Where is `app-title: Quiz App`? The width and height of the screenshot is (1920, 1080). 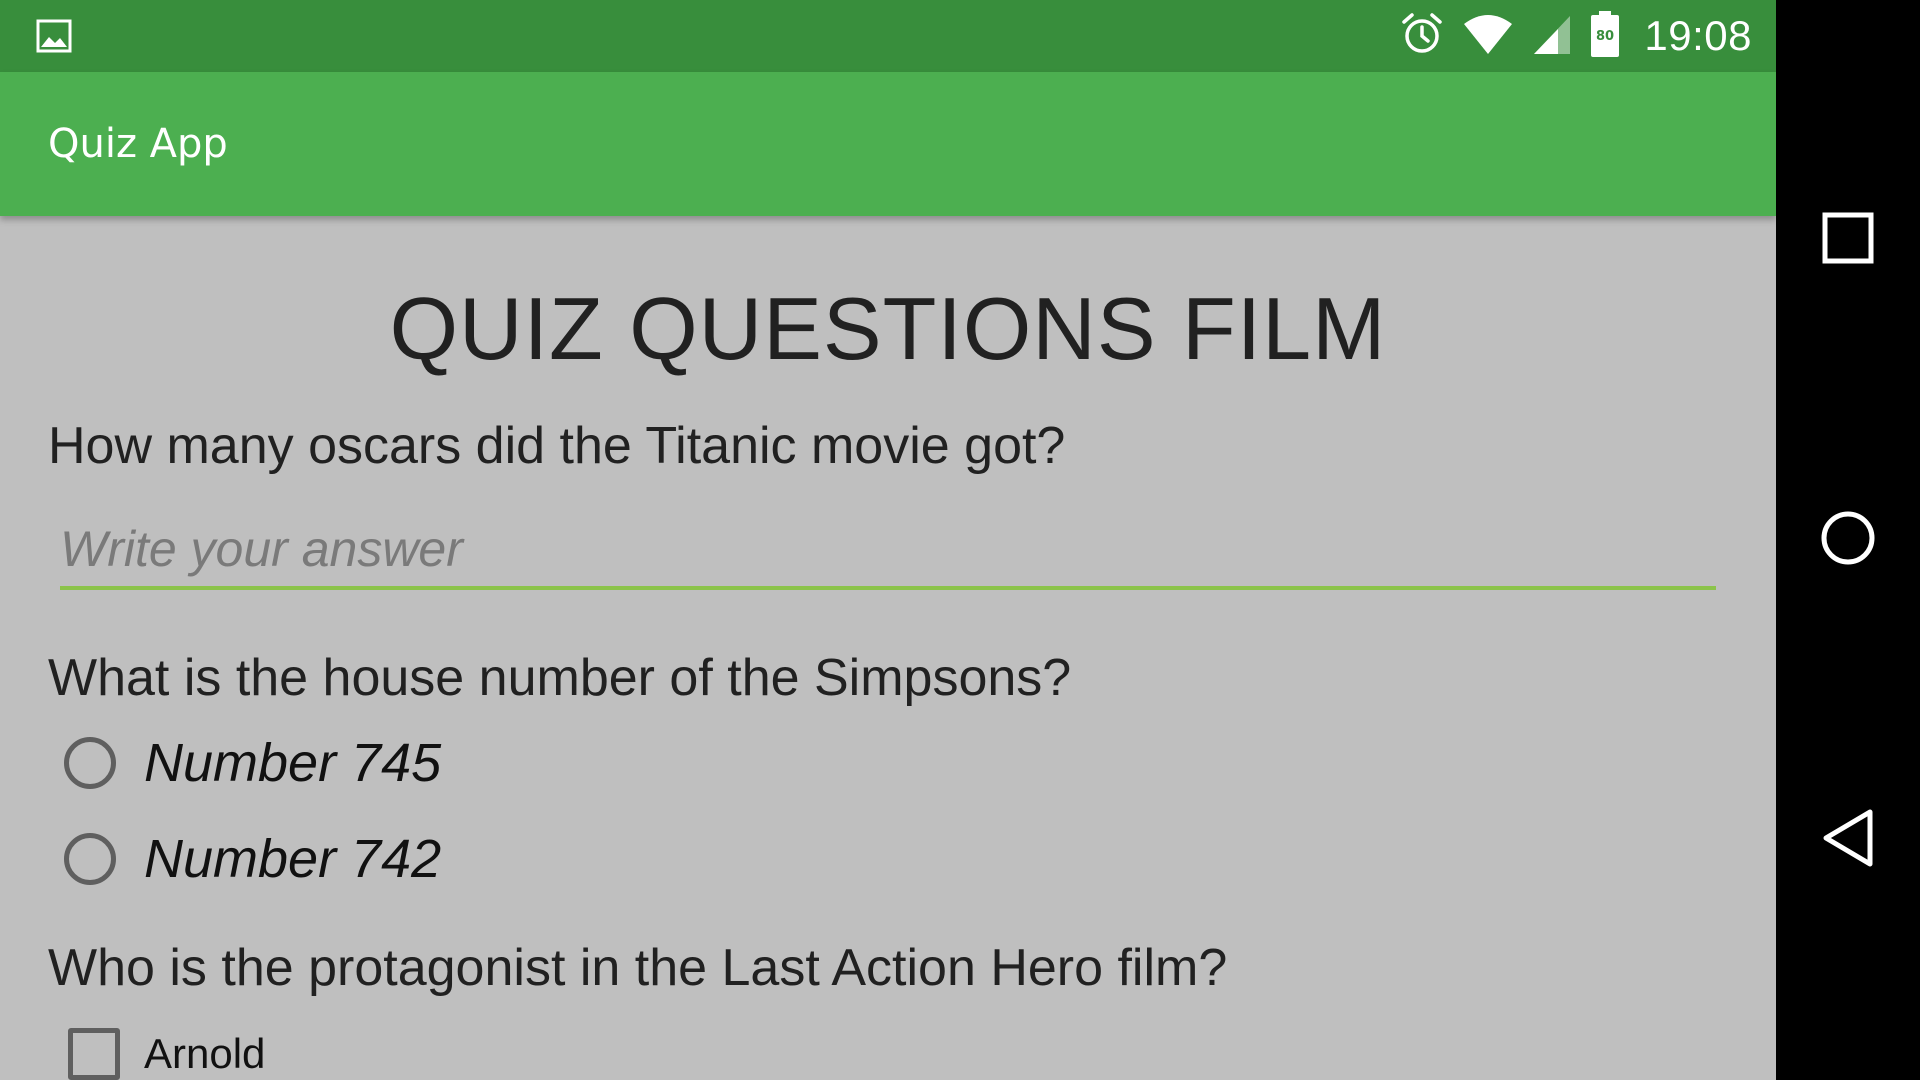 app-title: Quiz App is located at coordinates (138, 144).